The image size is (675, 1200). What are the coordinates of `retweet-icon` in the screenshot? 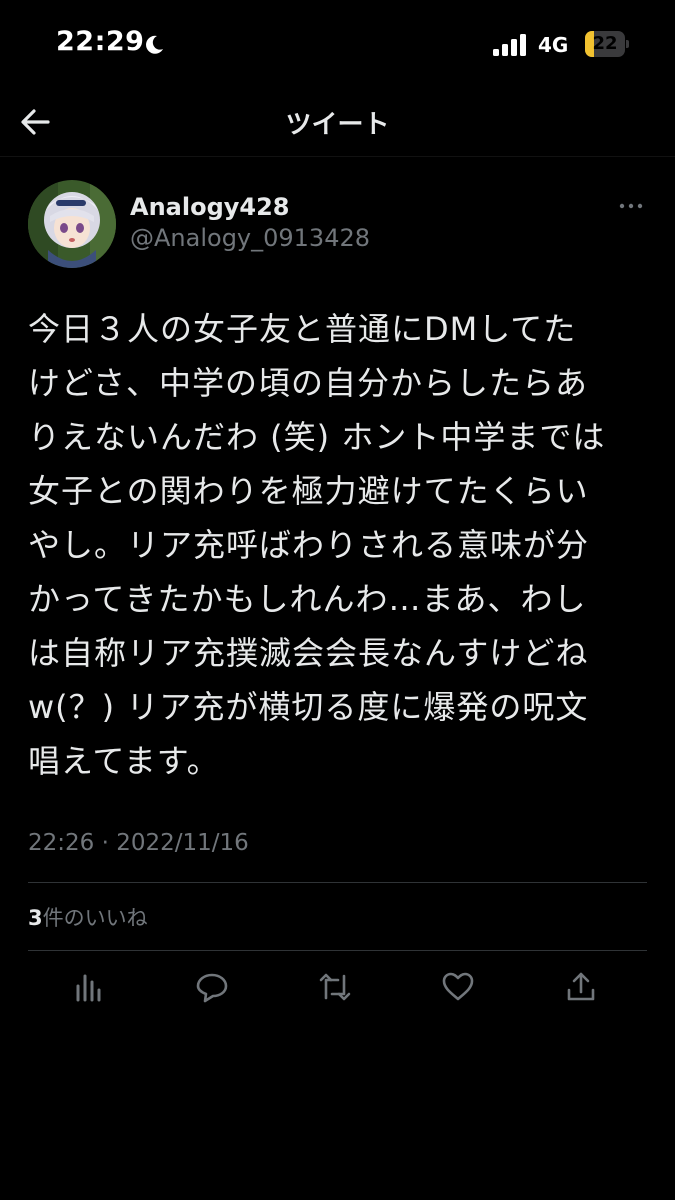 It's located at (335, 987).